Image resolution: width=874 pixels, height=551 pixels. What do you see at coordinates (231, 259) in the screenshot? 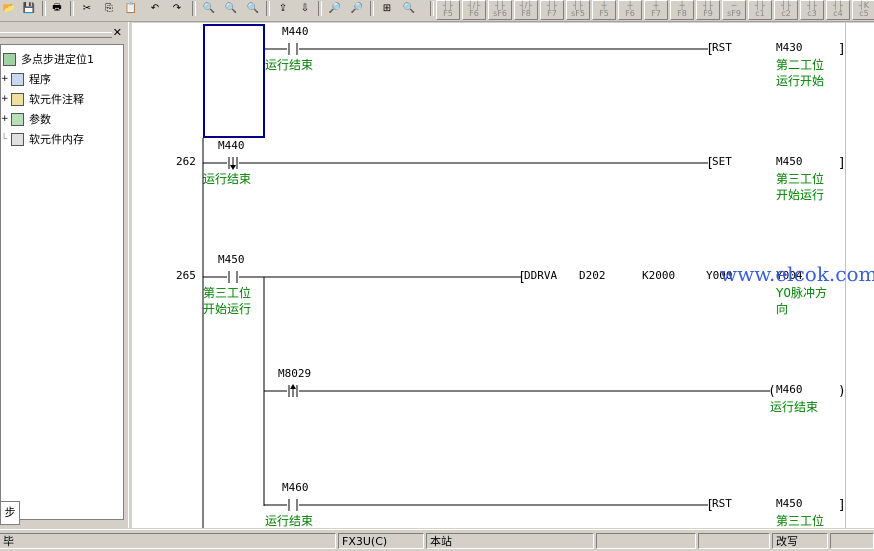
I see `contact-label: M450` at bounding box center [231, 259].